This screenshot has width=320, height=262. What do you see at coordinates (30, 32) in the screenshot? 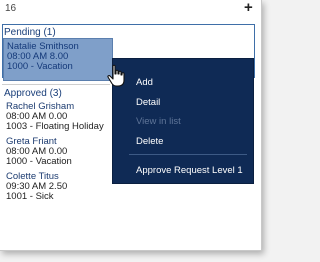
I see `pending-group-title: Pending (1)` at bounding box center [30, 32].